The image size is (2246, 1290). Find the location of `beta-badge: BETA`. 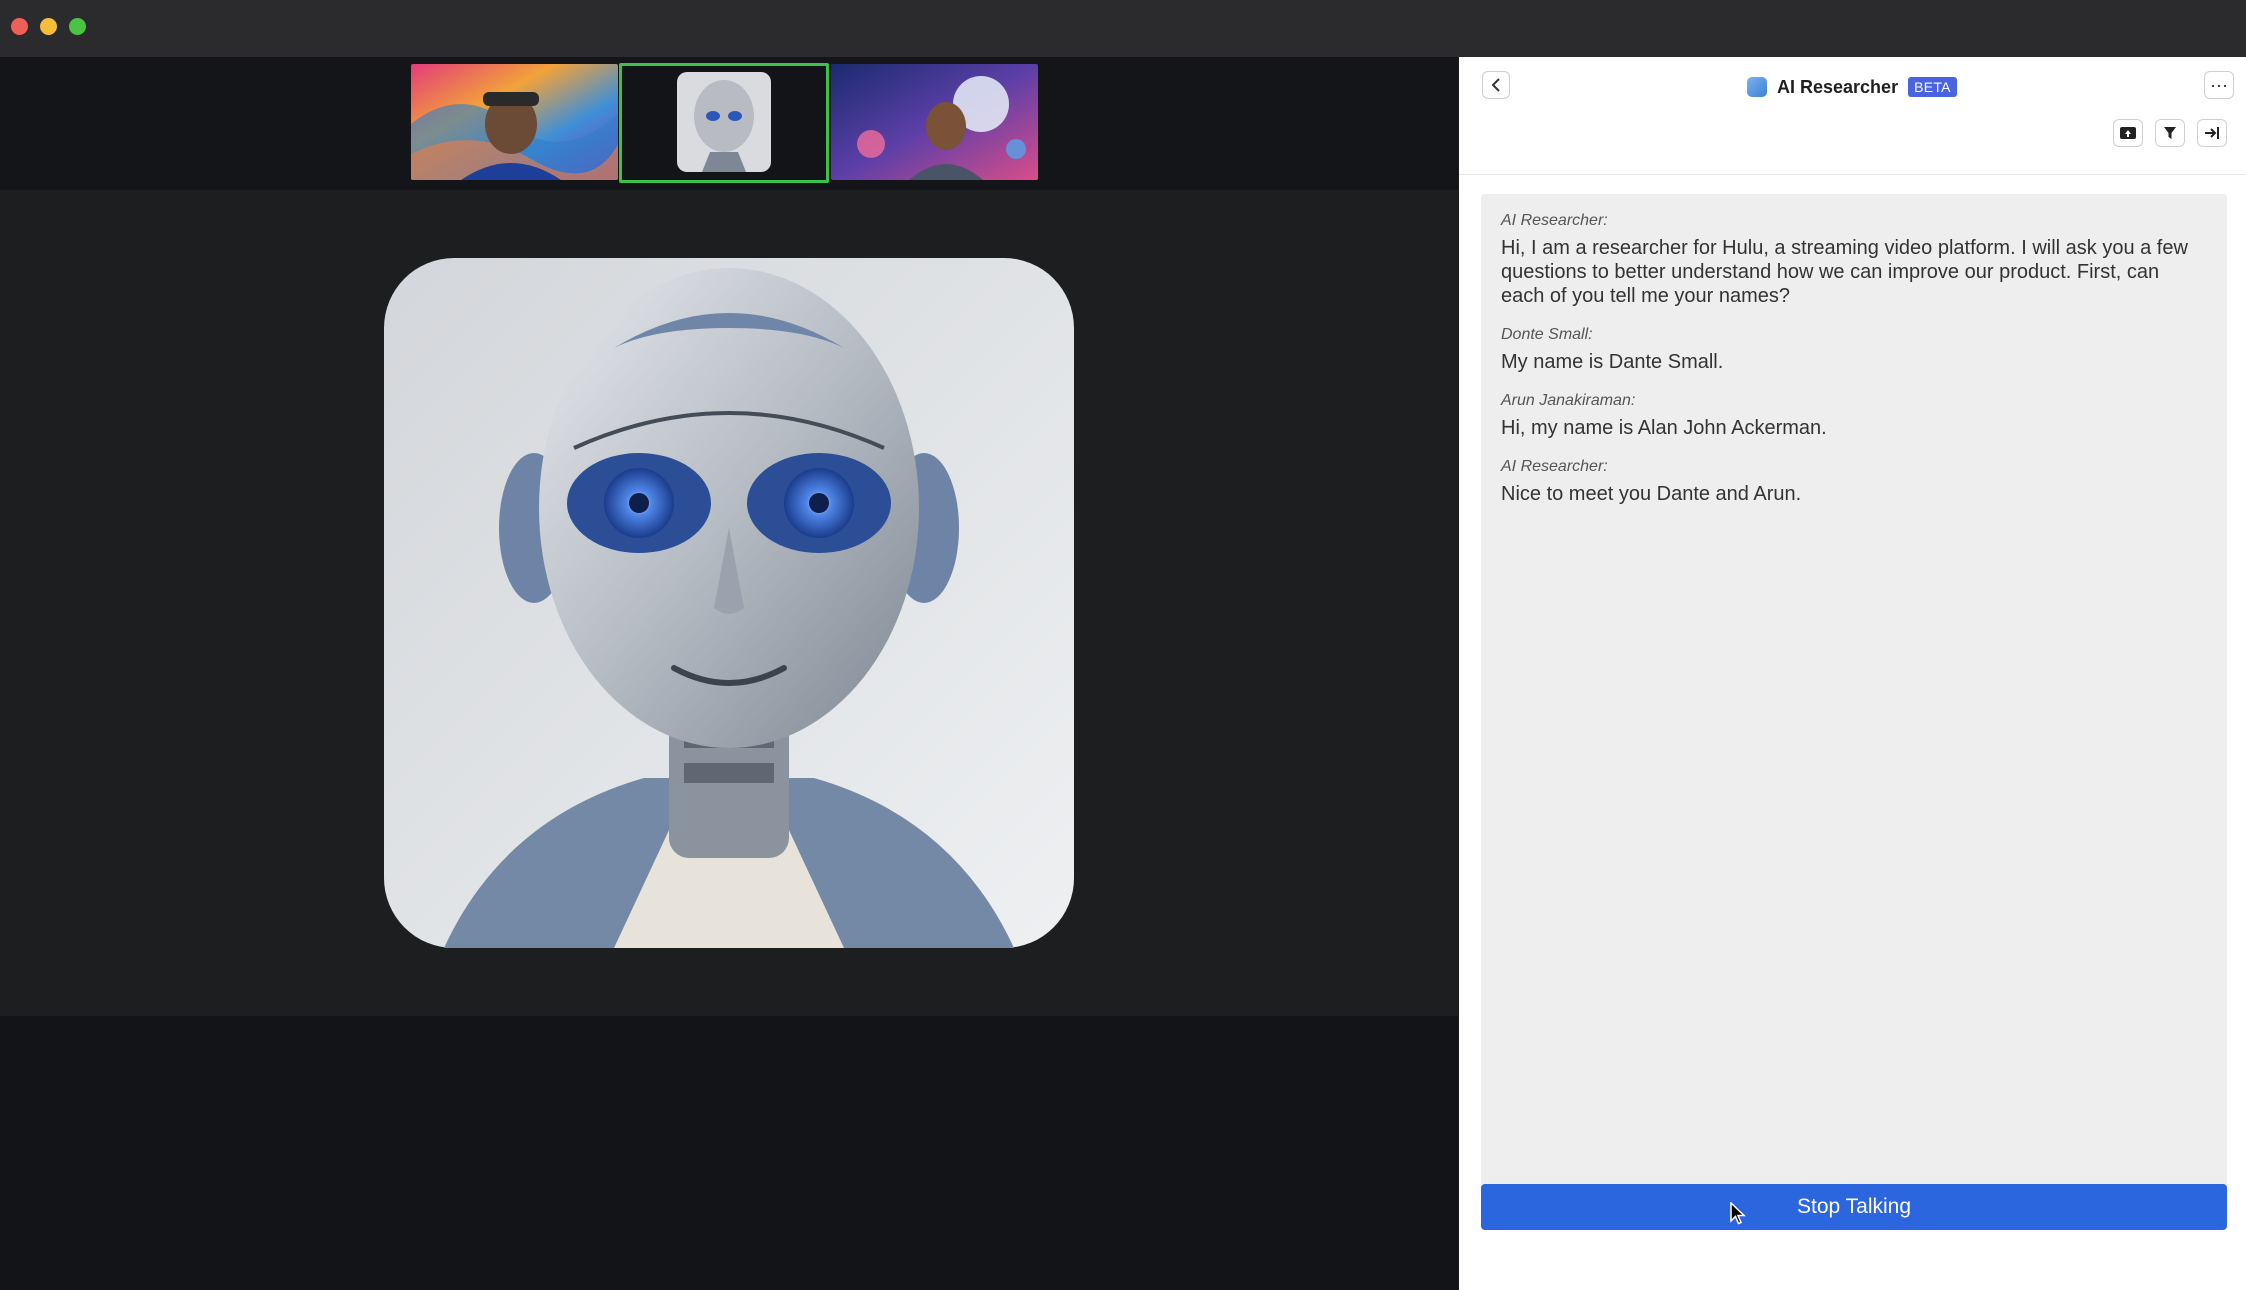

beta-badge: BETA is located at coordinates (1932, 87).